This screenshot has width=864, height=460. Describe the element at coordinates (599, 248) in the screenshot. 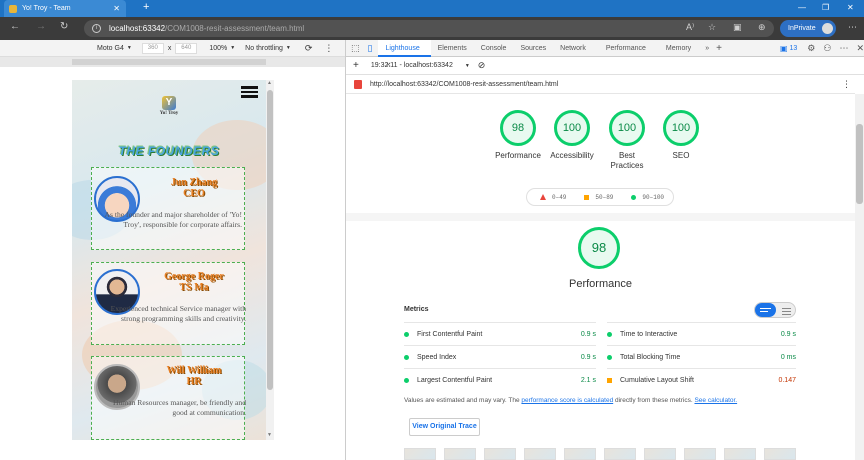

I see `performance-gauge: 98` at that location.